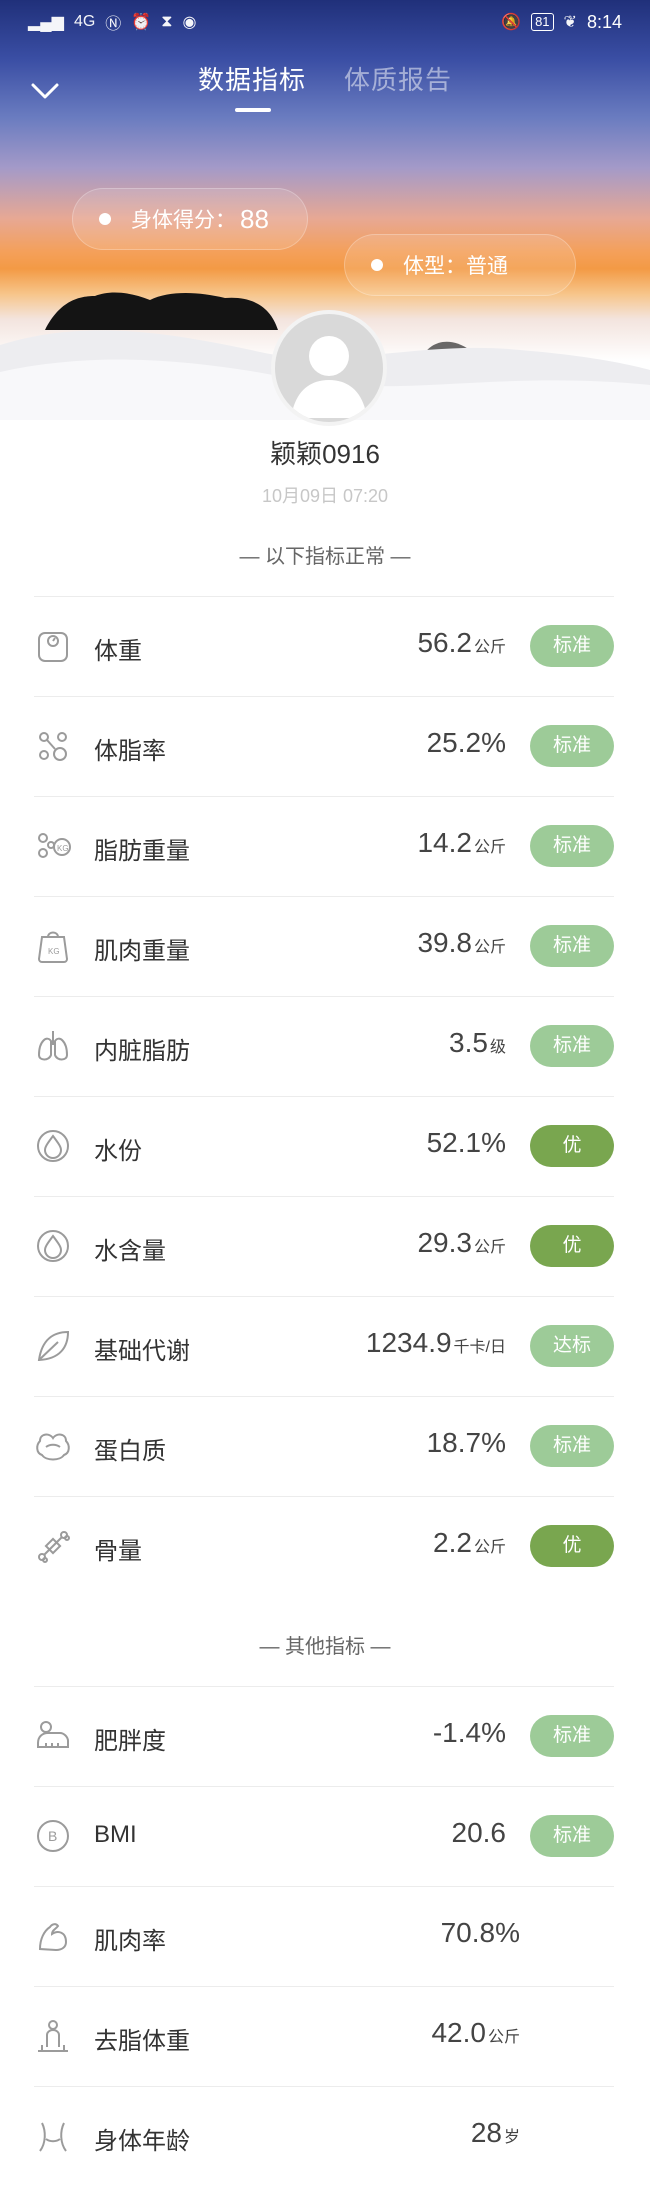 This screenshot has width=650, height=2187. I want to click on metric-number: 14.2, so click(444, 842).